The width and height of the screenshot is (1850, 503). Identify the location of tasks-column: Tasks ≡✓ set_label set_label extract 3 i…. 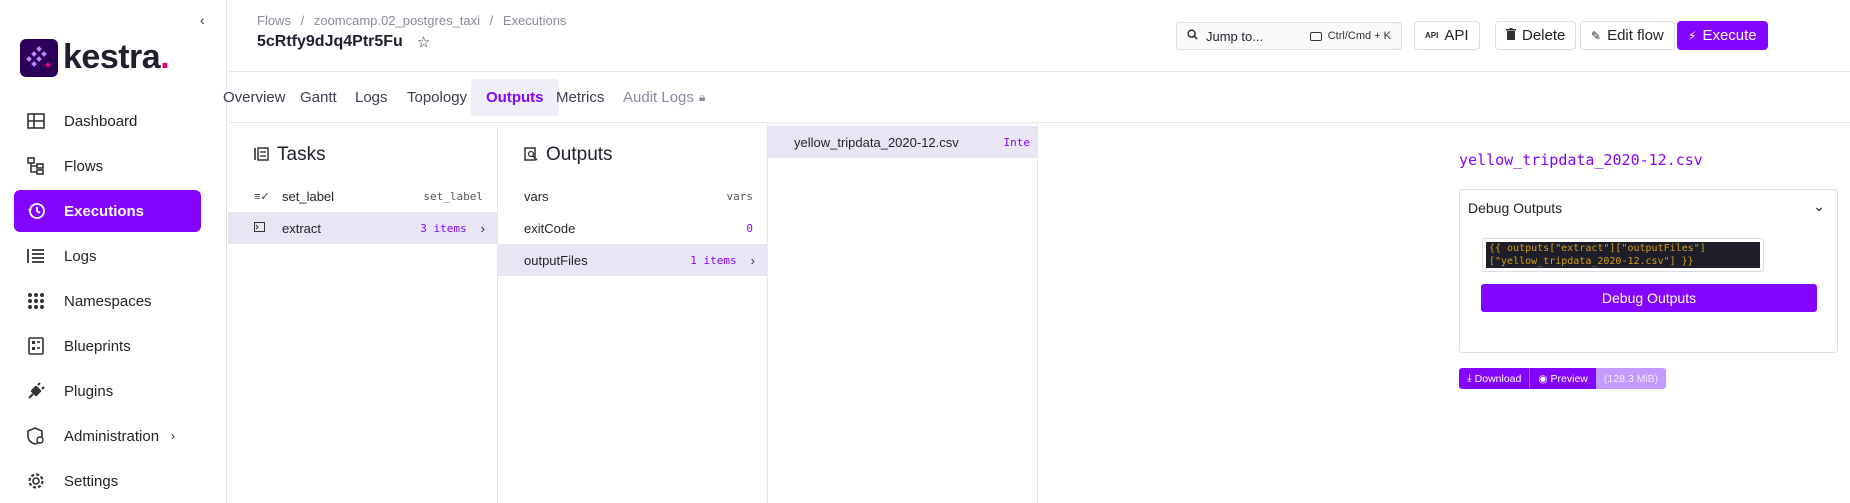
(363, 313).